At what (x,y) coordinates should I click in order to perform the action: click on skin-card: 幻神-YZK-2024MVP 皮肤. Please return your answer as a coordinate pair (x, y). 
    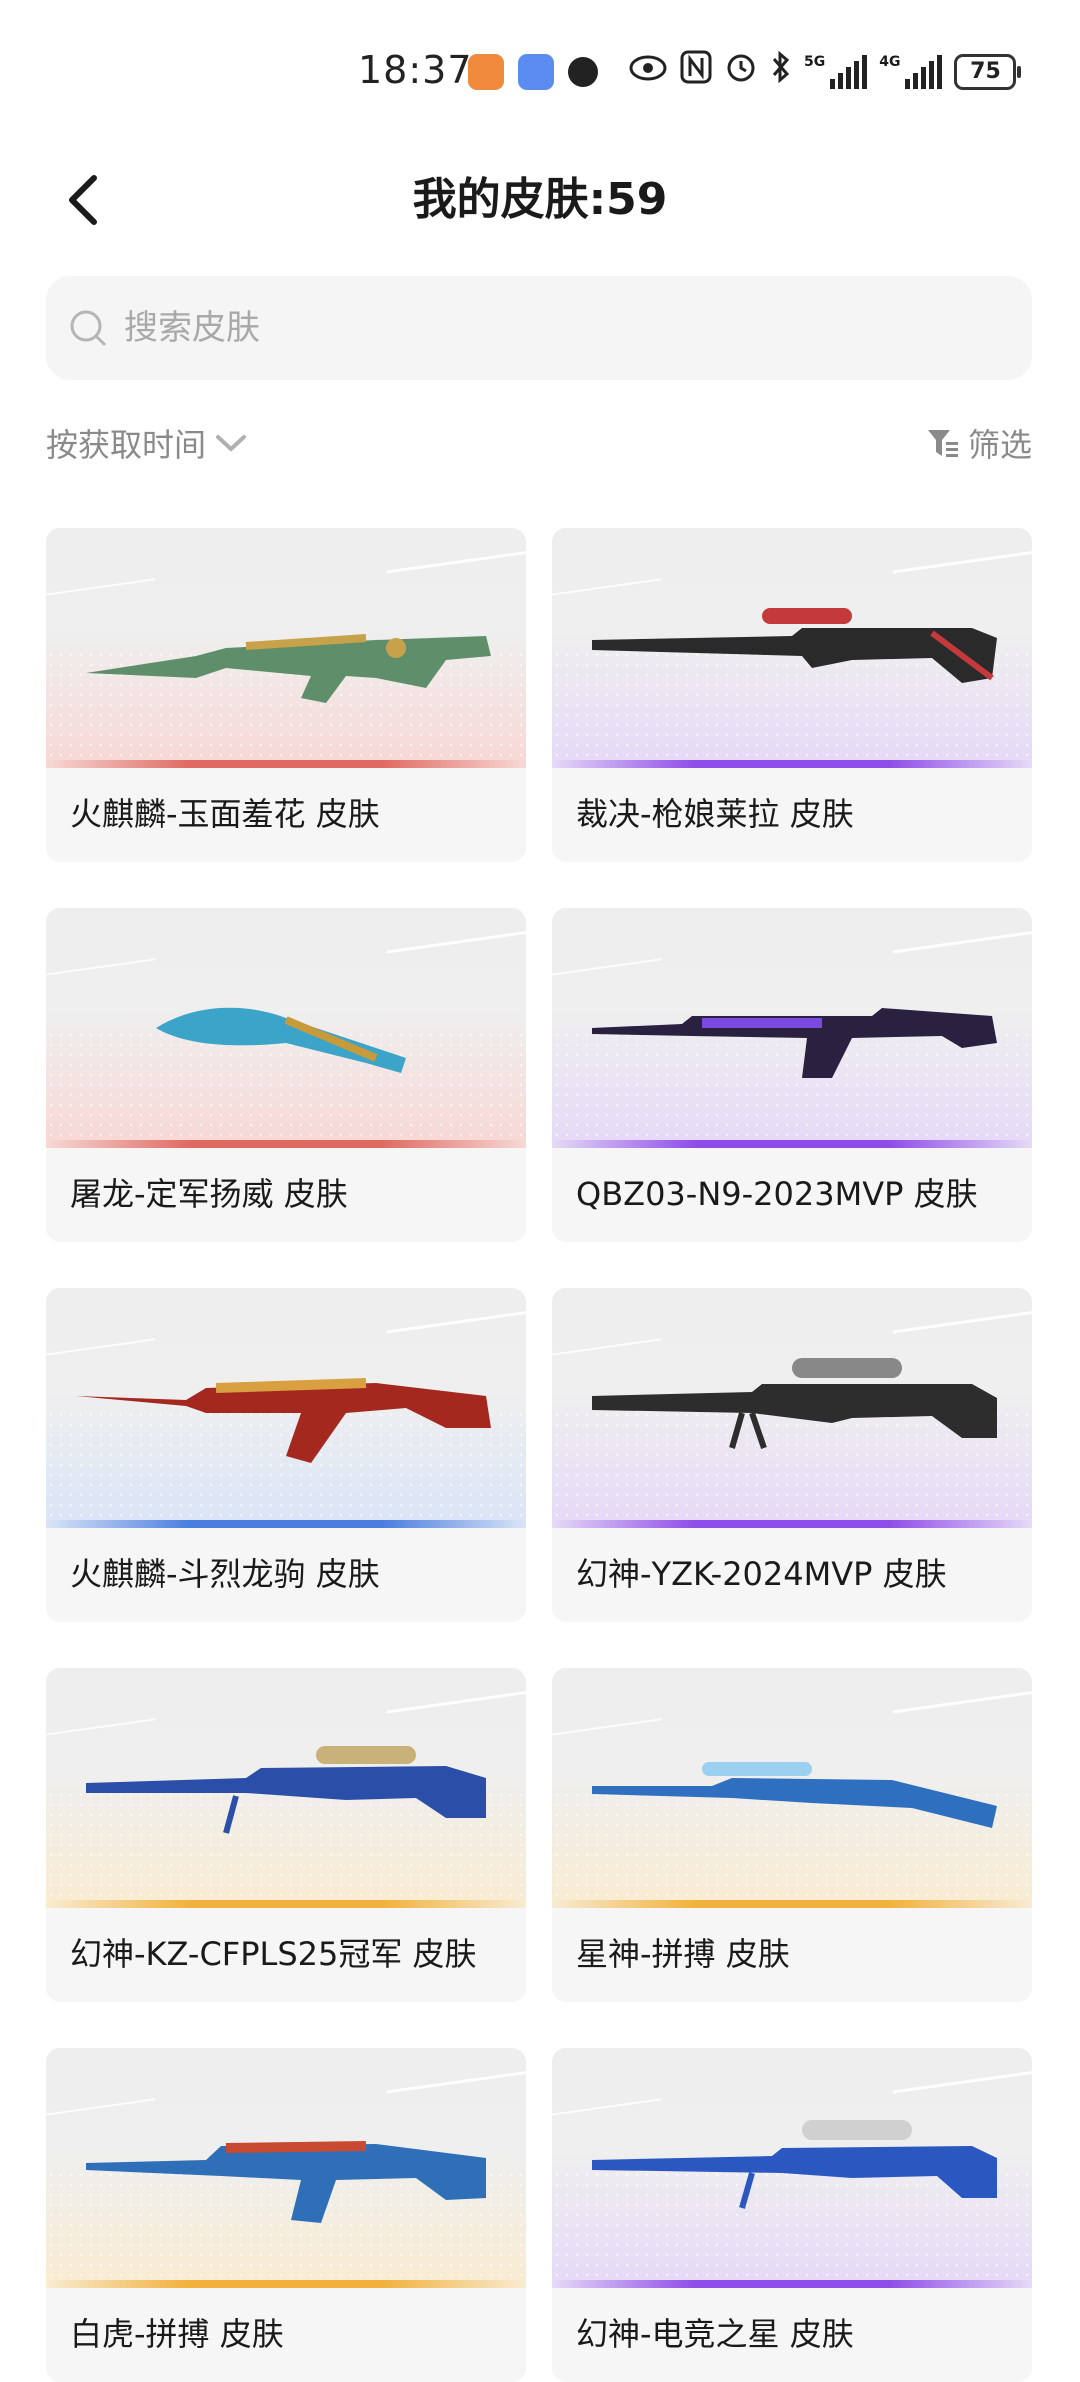
    Looking at the image, I should click on (792, 1455).